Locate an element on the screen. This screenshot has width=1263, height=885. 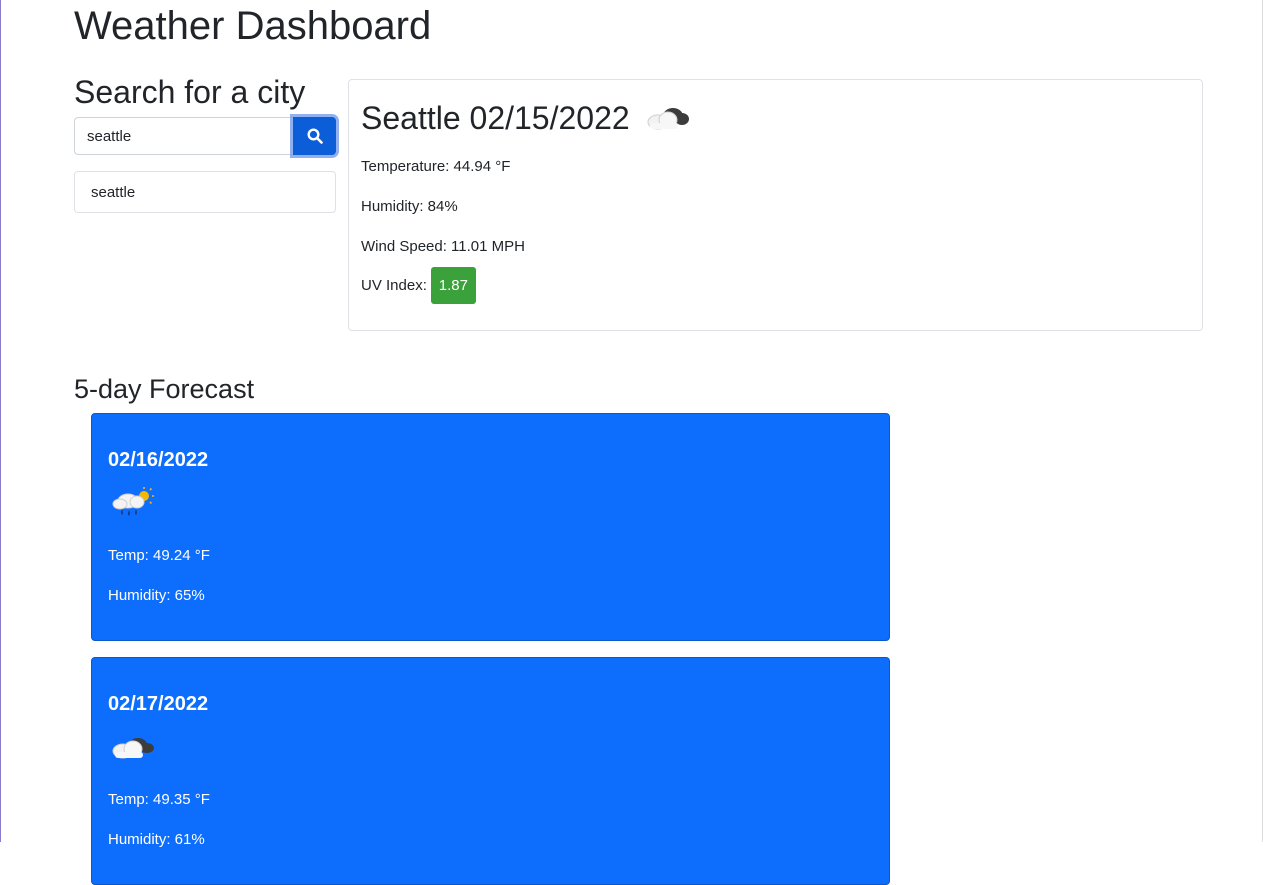
search-heading: Search for a city is located at coordinates (190, 92).